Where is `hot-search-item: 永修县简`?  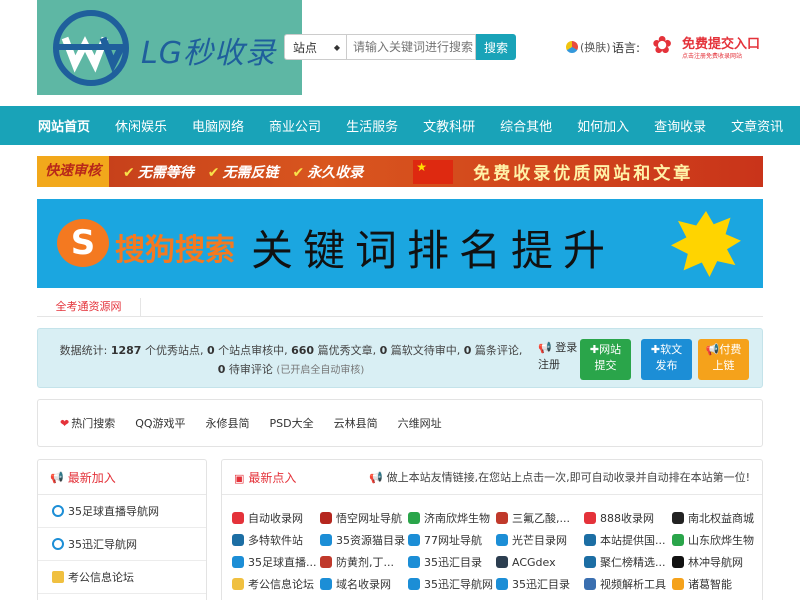 hot-search-item: 永修县简 is located at coordinates (228, 423).